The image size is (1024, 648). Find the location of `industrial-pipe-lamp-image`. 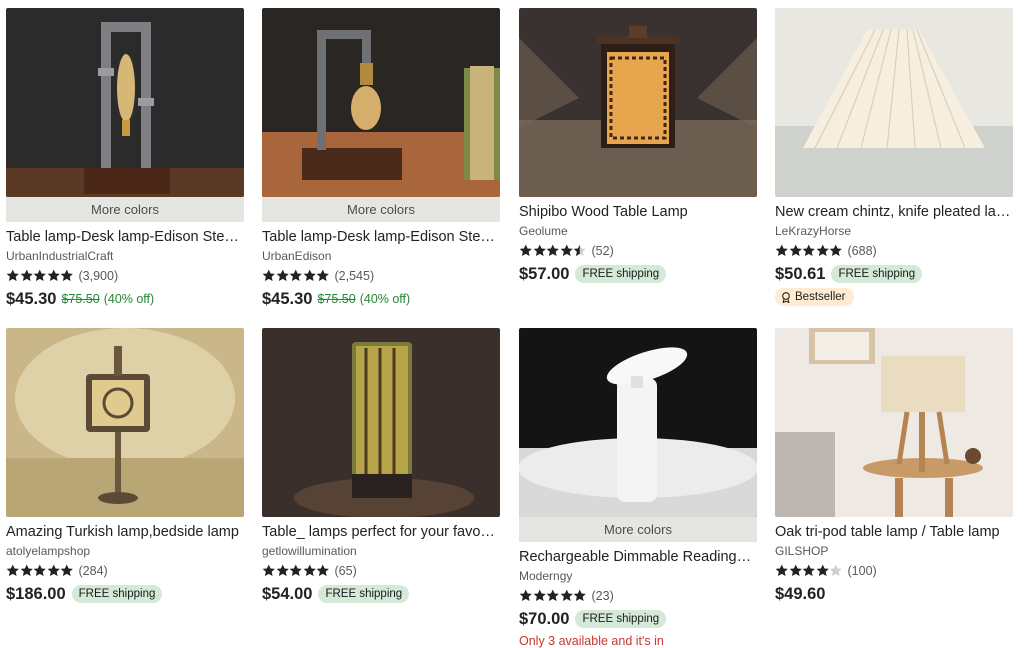

industrial-pipe-lamp-image is located at coordinates (125, 102).